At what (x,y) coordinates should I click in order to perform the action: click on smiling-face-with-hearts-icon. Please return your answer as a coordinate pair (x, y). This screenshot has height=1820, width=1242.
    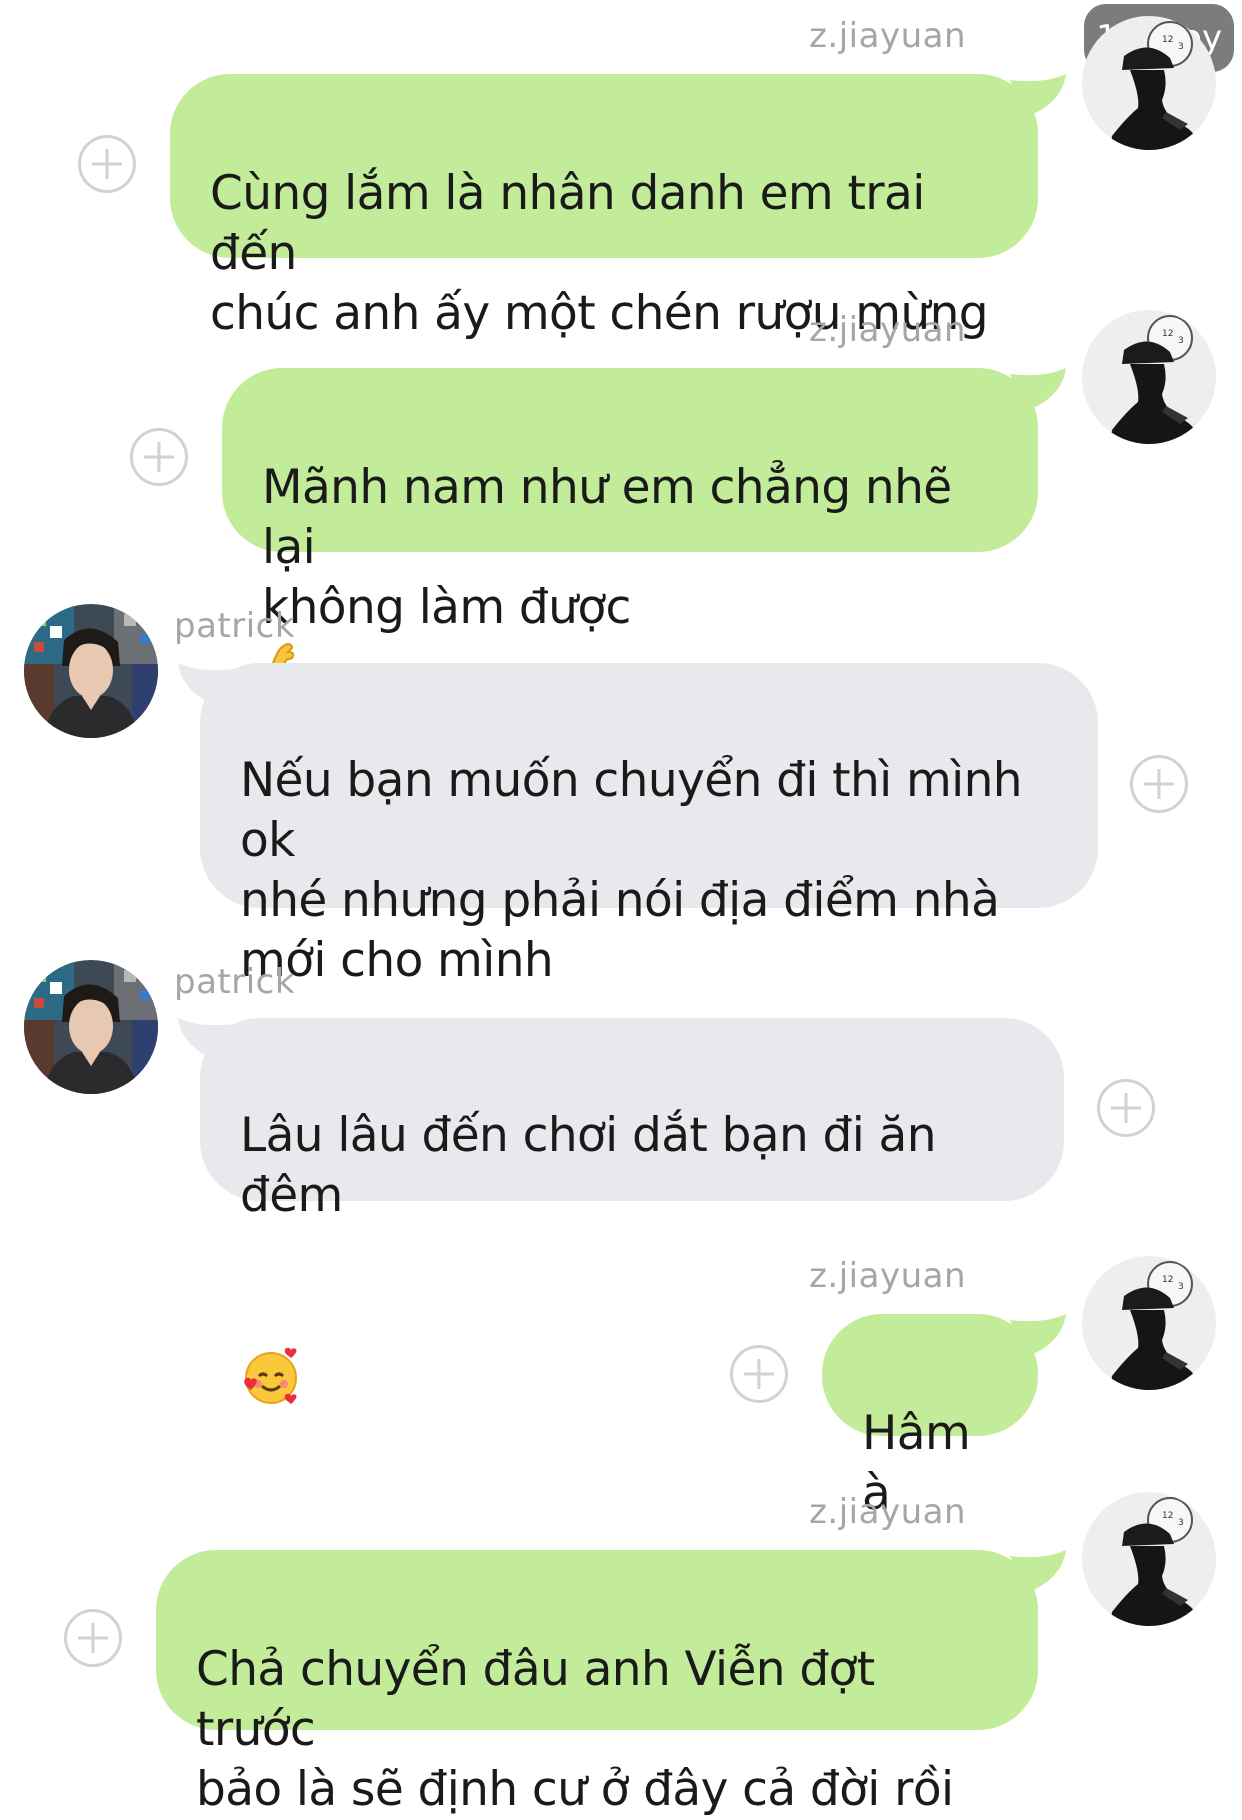
    Looking at the image, I should click on (270, 1375).